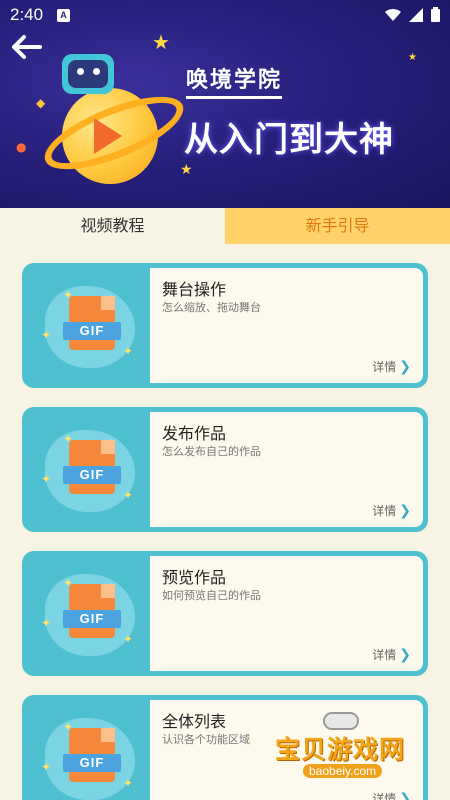 The width and height of the screenshot is (450, 800). Describe the element at coordinates (234, 97) in the screenshot. I see `title-underline` at that location.